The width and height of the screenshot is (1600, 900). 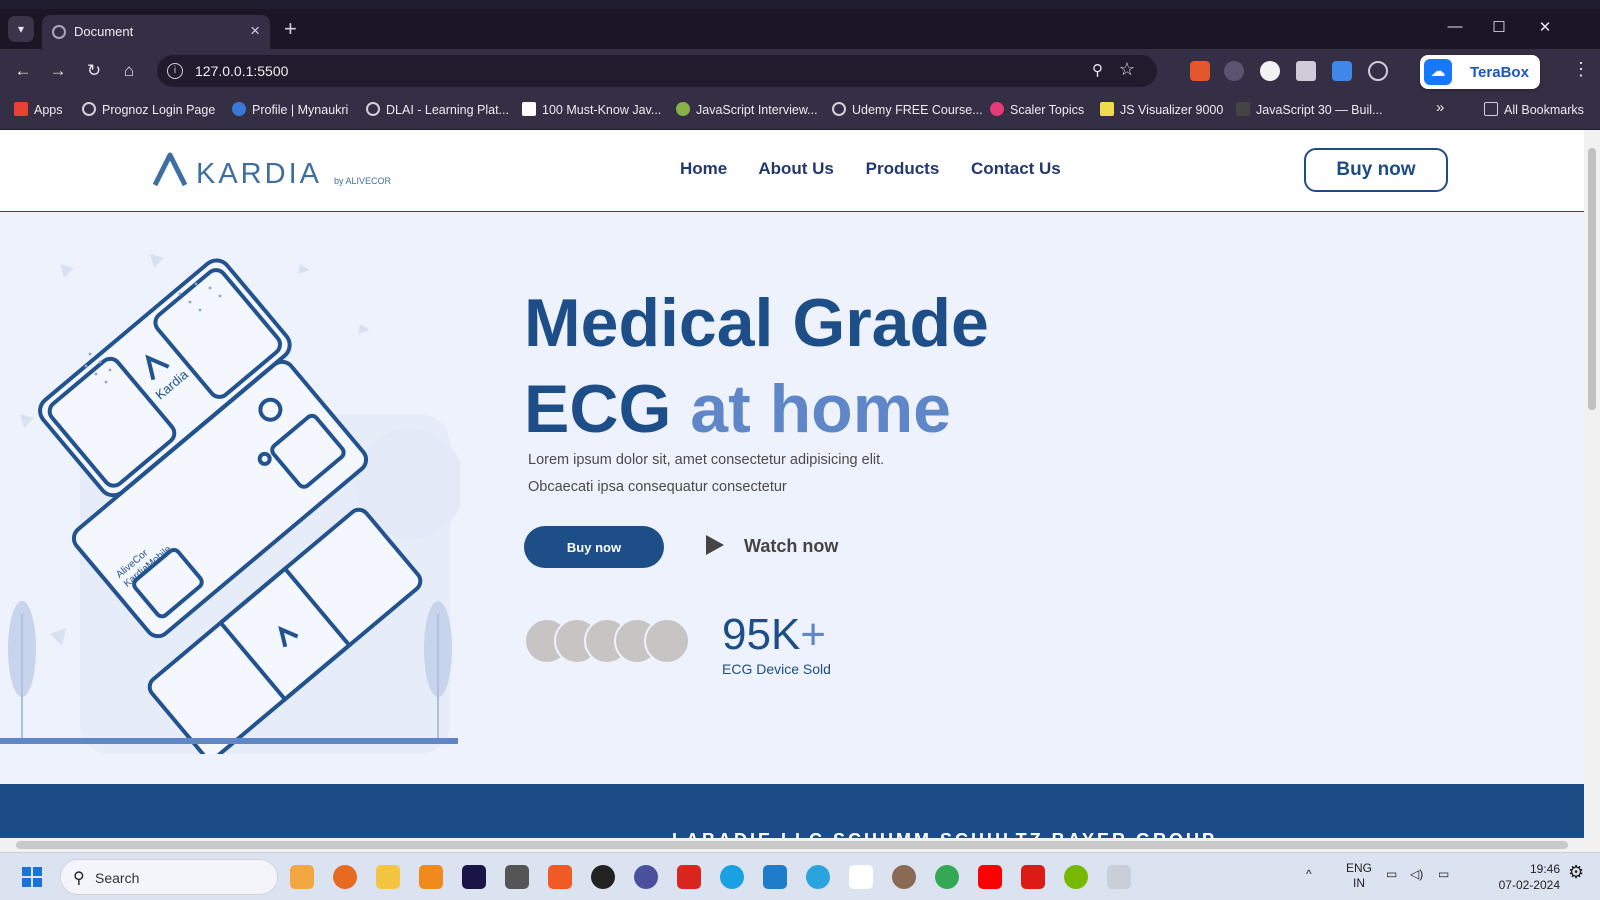 What do you see at coordinates (761, 634) in the screenshot?
I see `stat-number: 95K` at bounding box center [761, 634].